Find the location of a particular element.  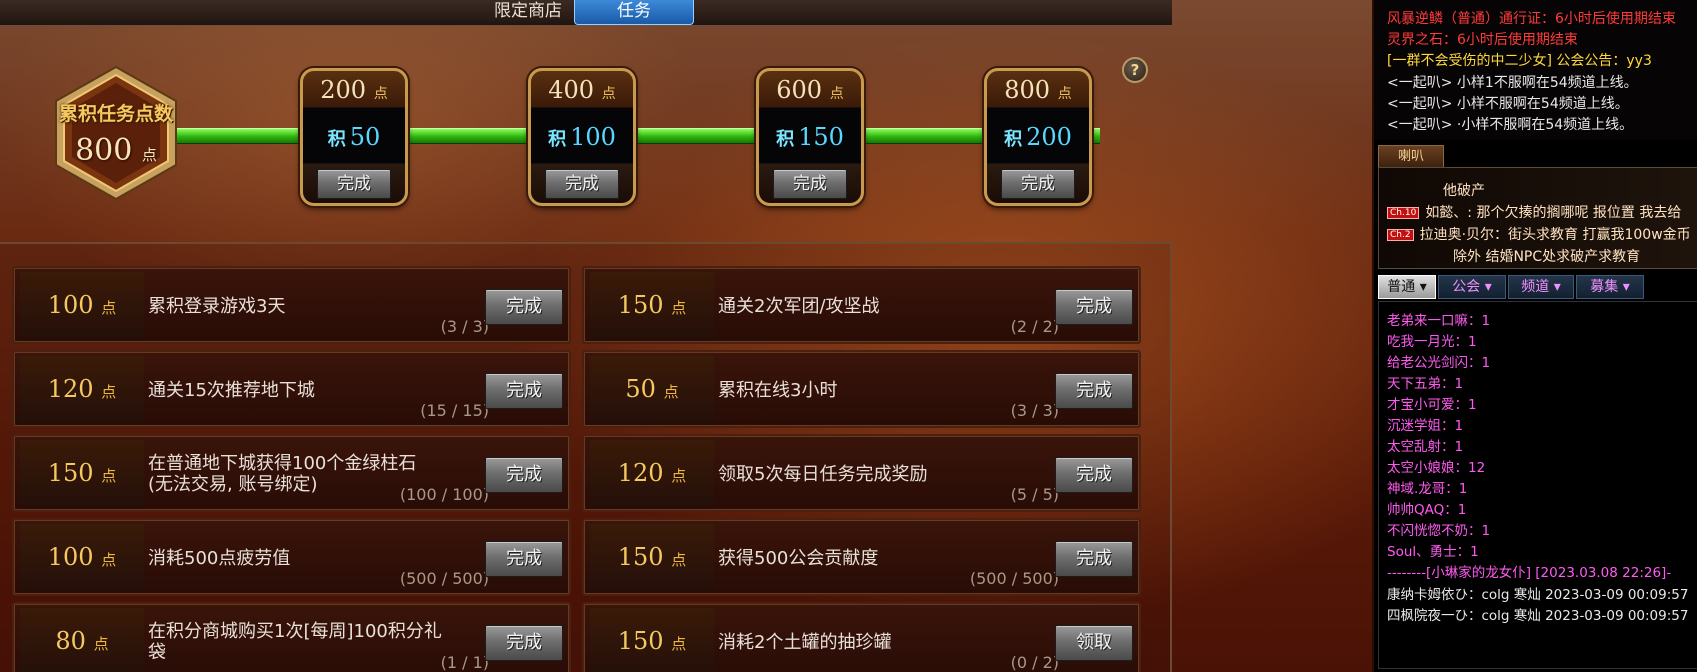

chat-line: 吃我一月光：1 is located at coordinates (1432, 342).